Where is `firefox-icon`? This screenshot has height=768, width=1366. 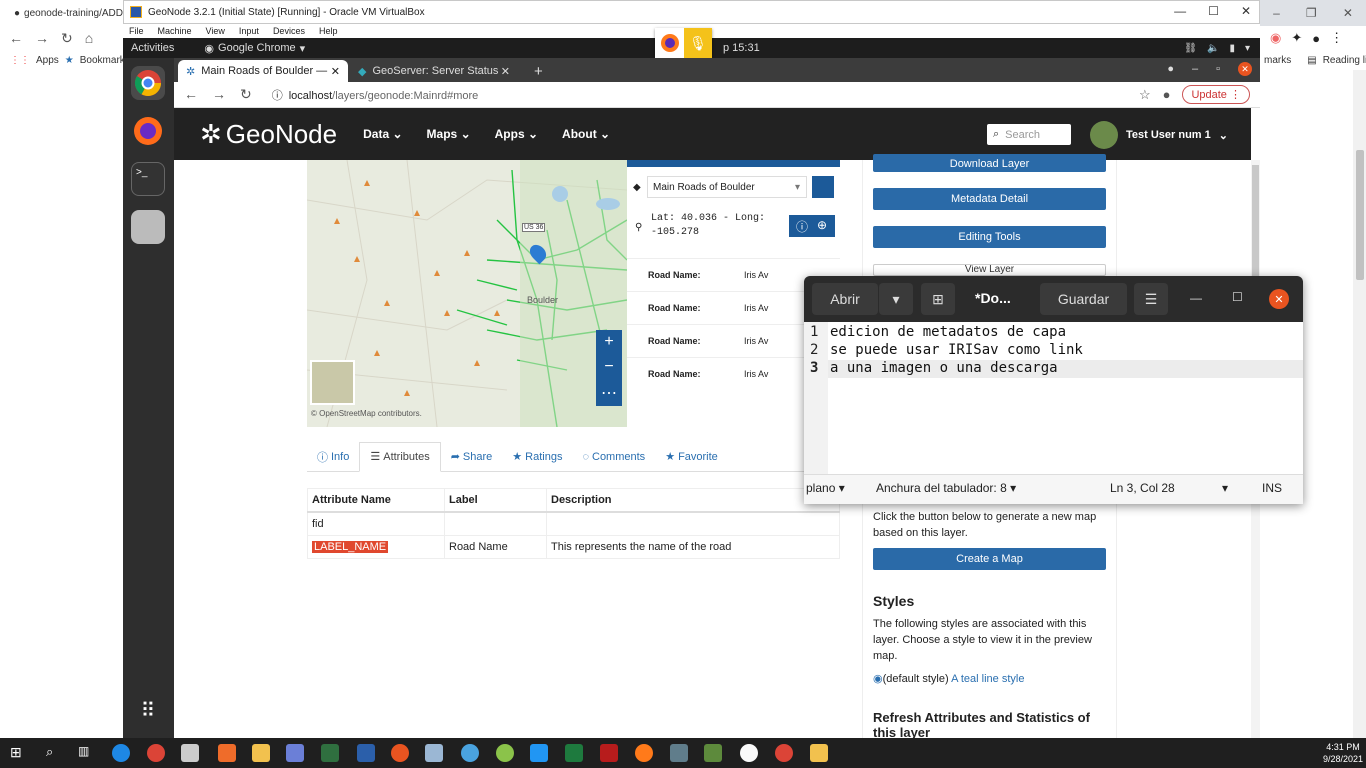 firefox-icon is located at coordinates (148, 131).